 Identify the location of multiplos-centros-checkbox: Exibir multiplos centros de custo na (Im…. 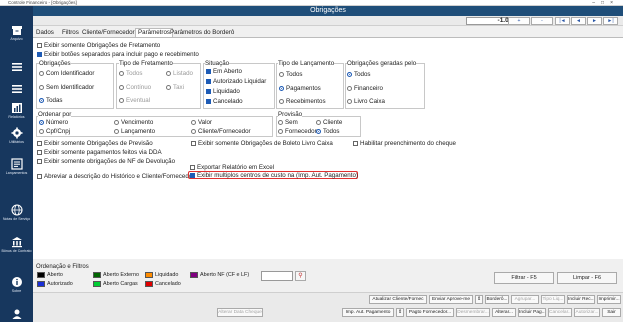
(274, 175).